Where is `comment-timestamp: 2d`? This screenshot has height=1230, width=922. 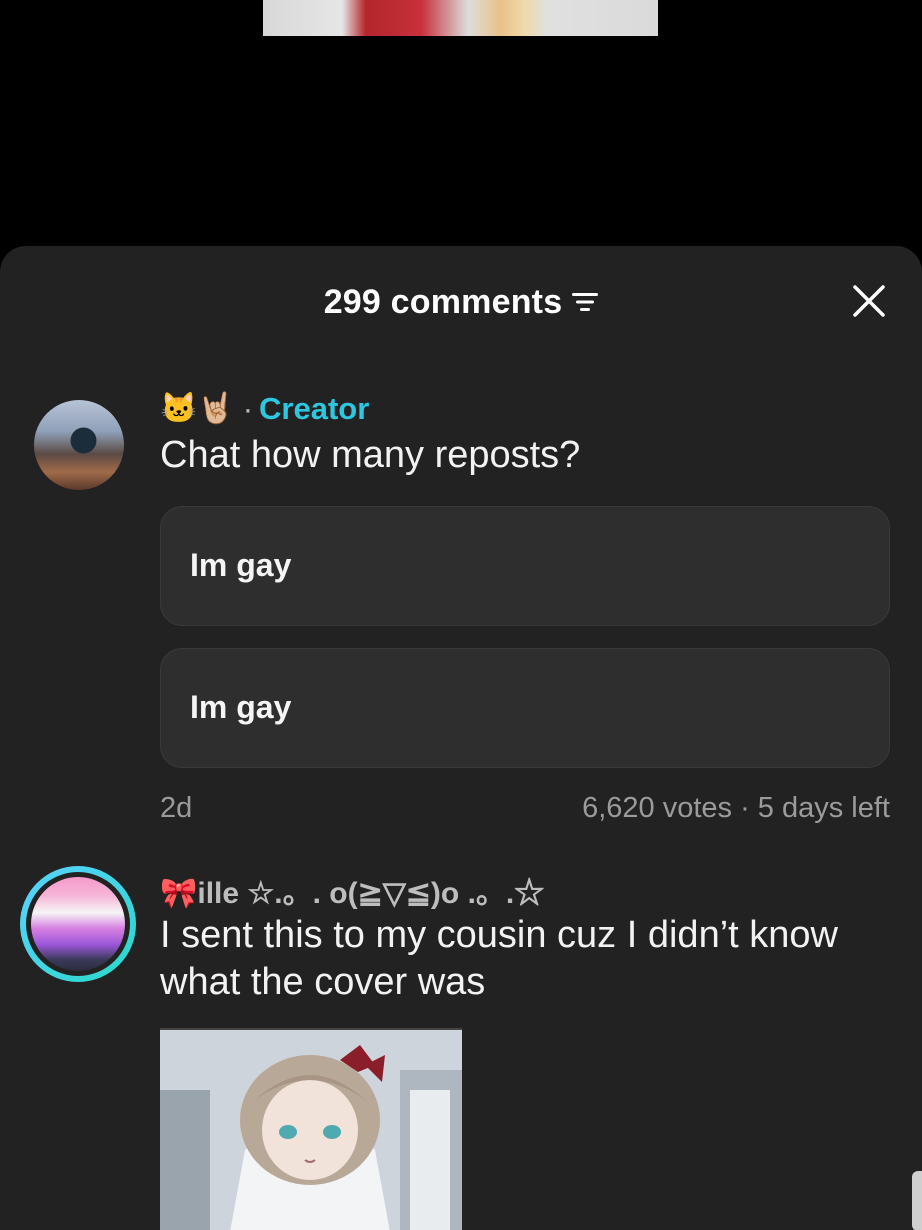 comment-timestamp: 2d is located at coordinates (176, 808).